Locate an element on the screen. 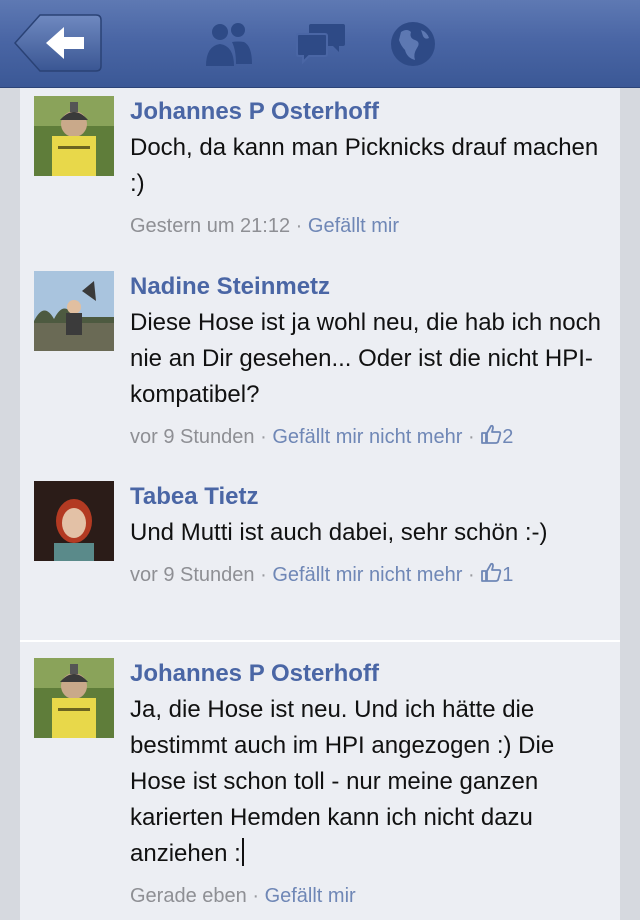 The width and height of the screenshot is (640, 920). like-count: 2 is located at coordinates (497, 436).